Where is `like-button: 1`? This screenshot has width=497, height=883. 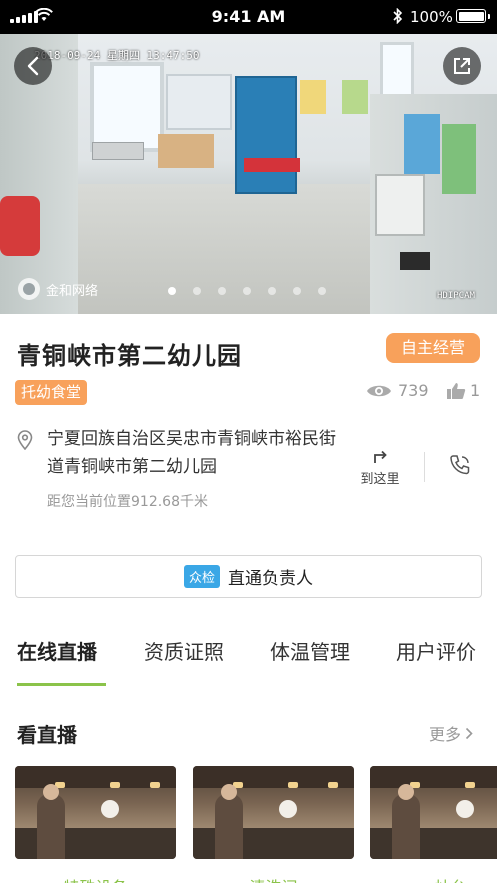 like-button: 1 is located at coordinates (463, 390).